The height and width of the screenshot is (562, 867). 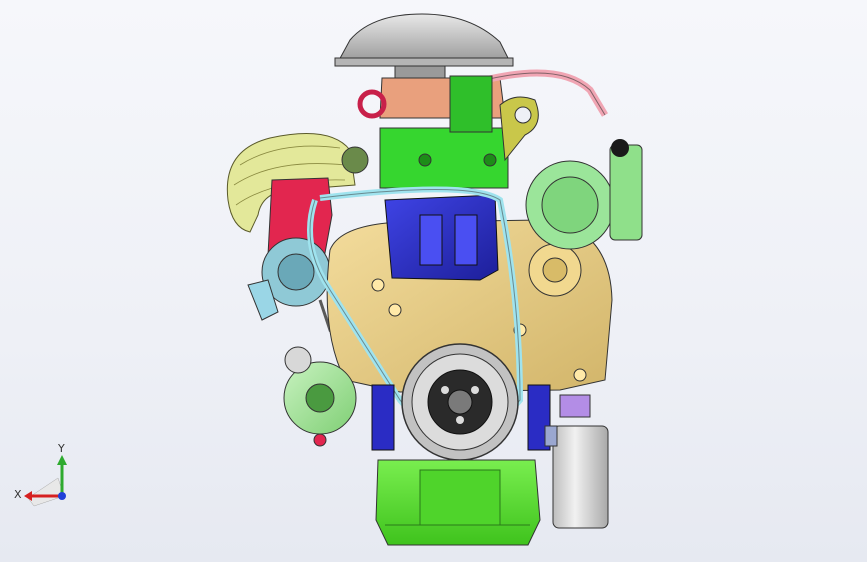 What do you see at coordinates (575, 406) in the screenshot?
I see `oil-cooler` at bounding box center [575, 406].